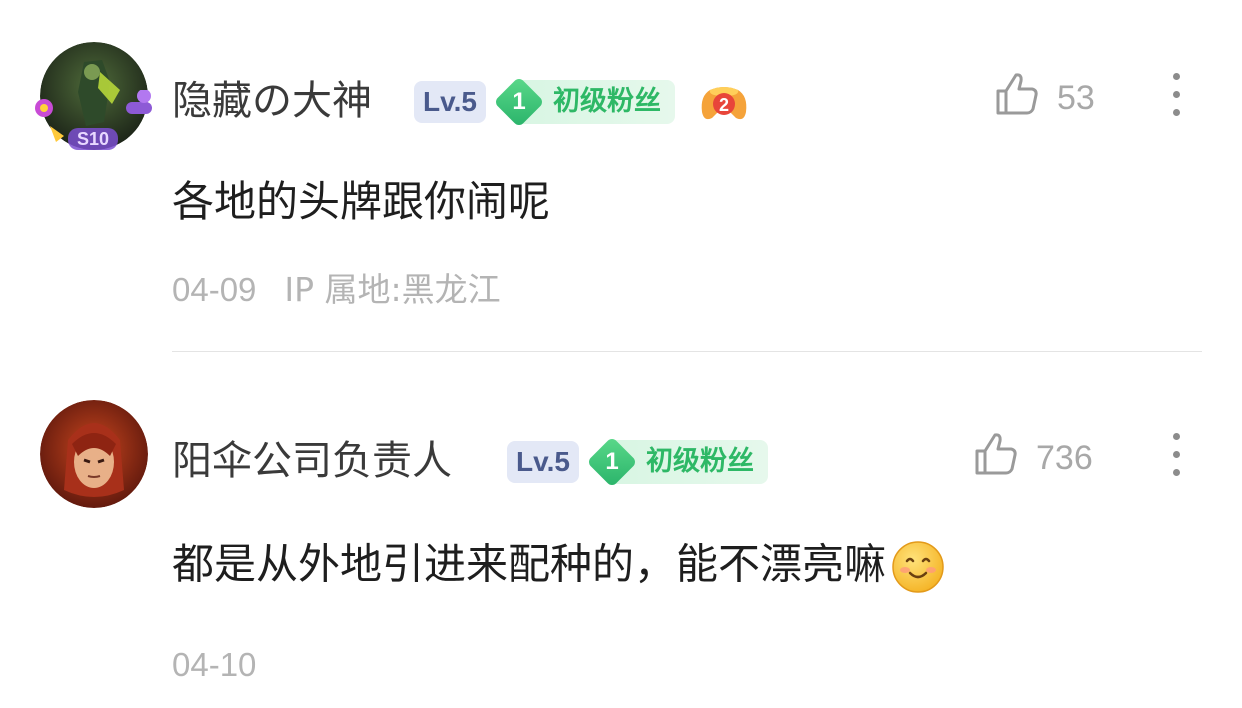  Describe the element at coordinates (93, 139) in the screenshot. I see `avatar-frame-badge-text: S10` at that location.